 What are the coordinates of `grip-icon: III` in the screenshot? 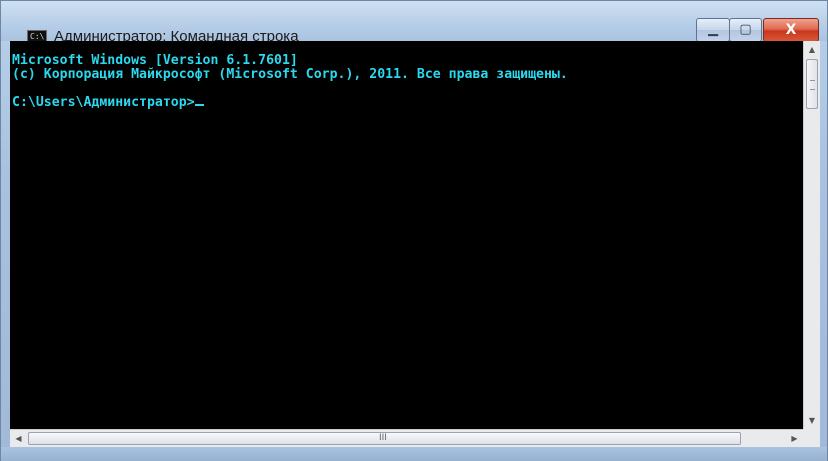 It's located at (383, 438).